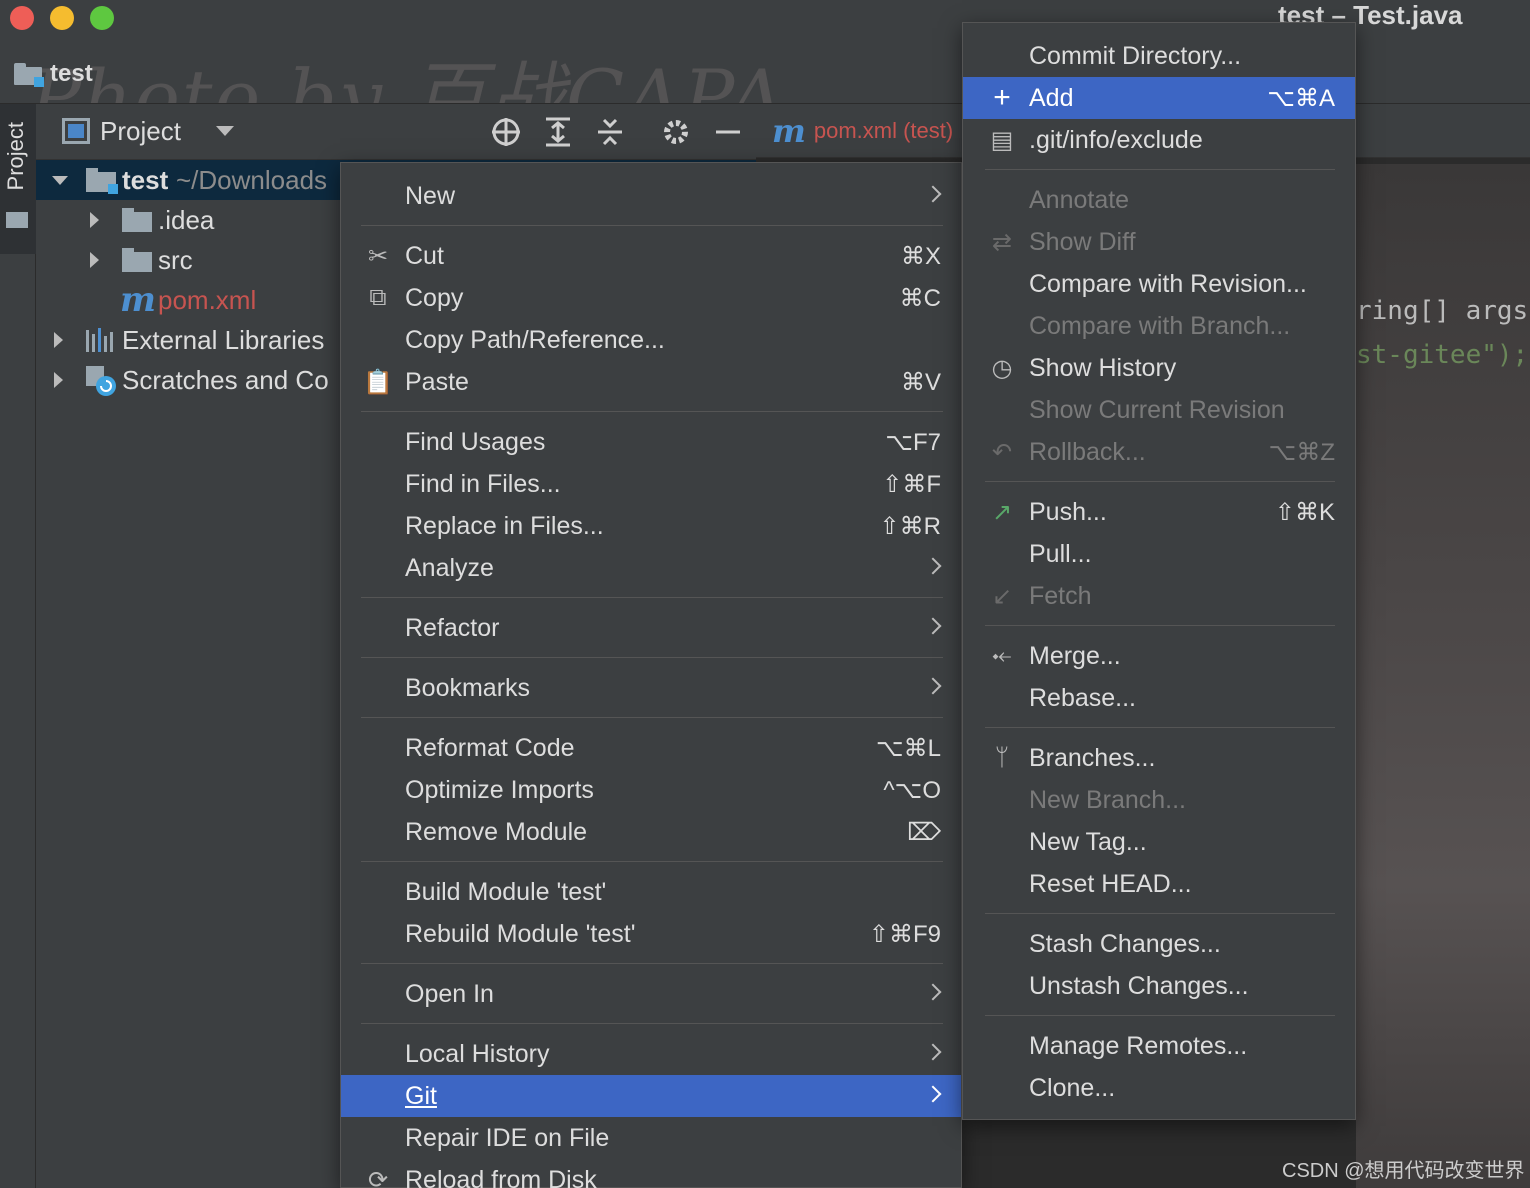 Image resolution: width=1530 pixels, height=1188 pixels. Describe the element at coordinates (558, 132) in the screenshot. I see `expand-all-icon` at that location.